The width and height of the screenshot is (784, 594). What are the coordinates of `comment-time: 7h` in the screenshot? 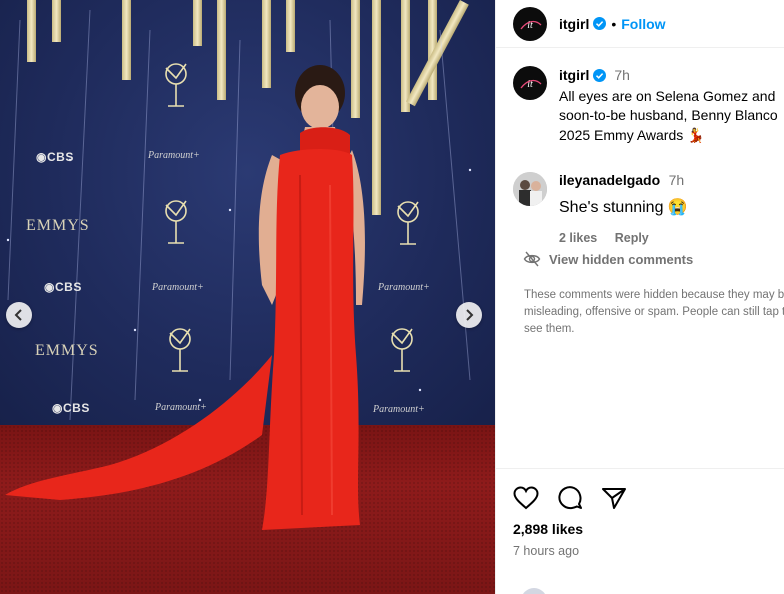 It's located at (677, 180).